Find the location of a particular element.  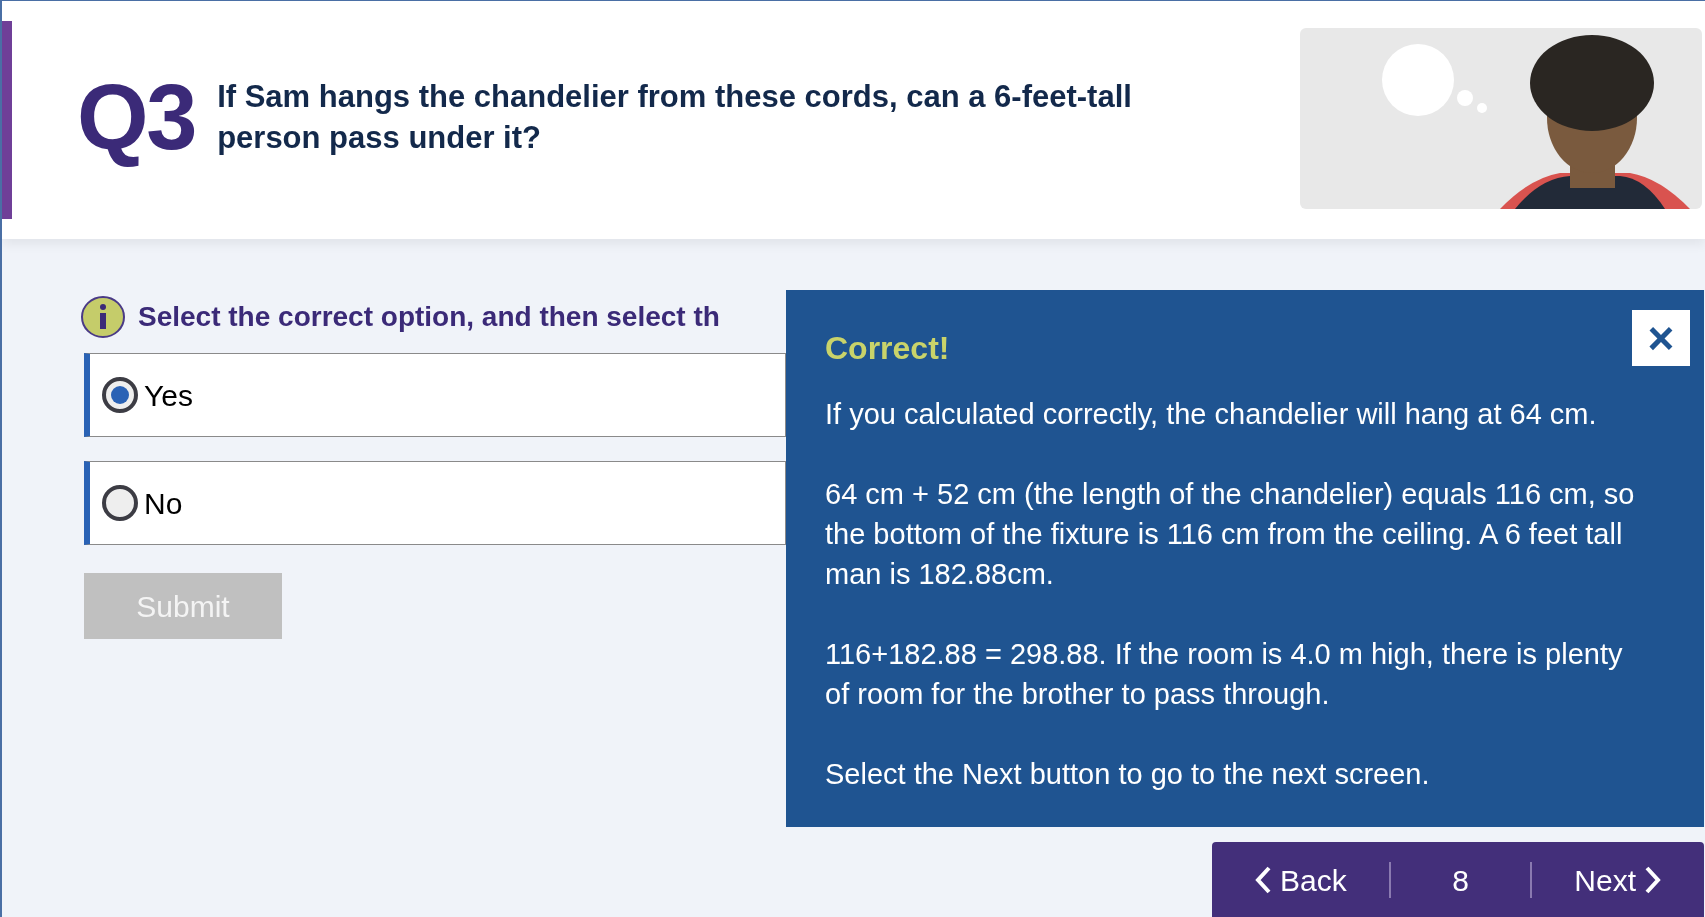

answer-option: No is located at coordinates (435, 503).